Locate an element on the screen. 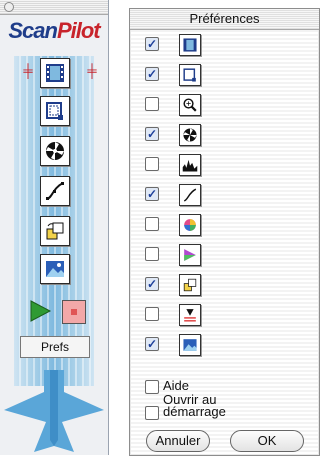 This screenshot has height=456, width=320. startup-label-line2: démarrage is located at coordinates (194, 411).